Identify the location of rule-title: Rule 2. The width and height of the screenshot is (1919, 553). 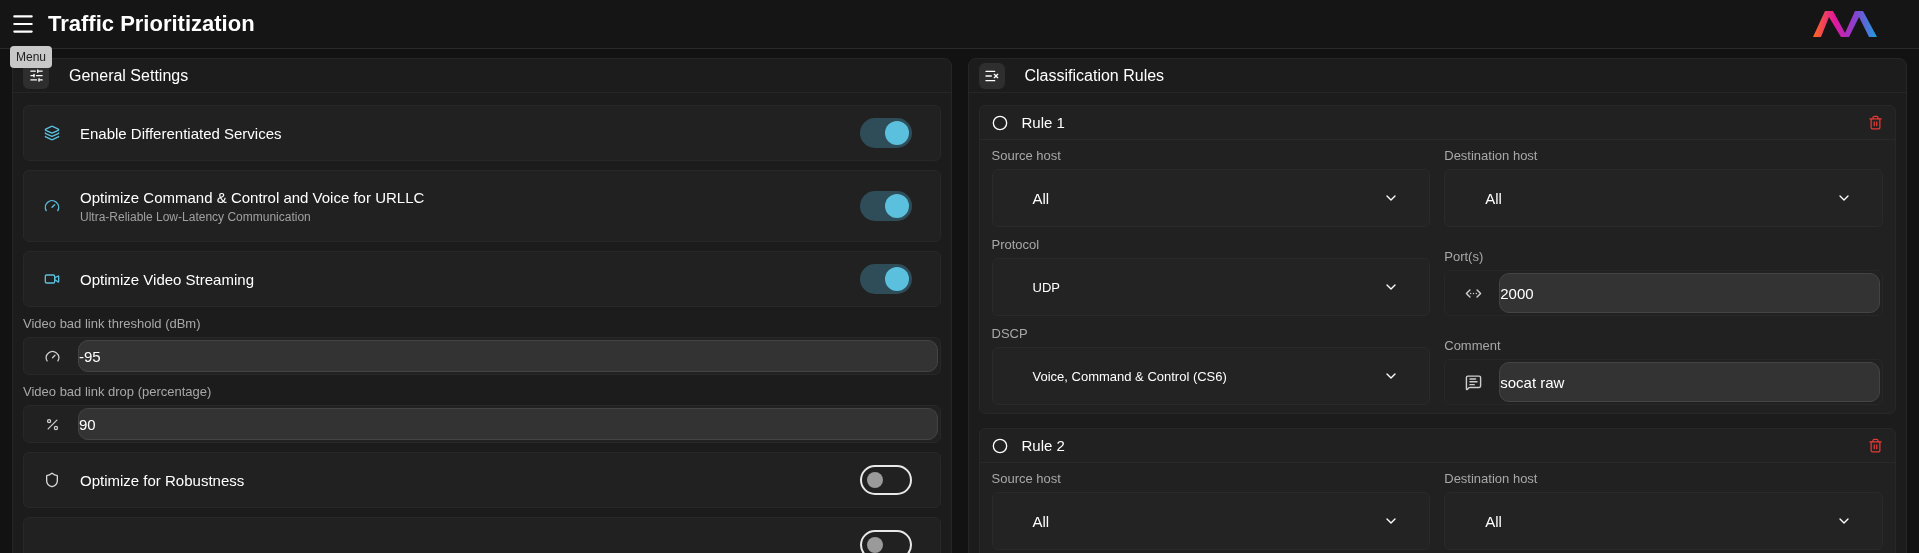
(1043, 445).